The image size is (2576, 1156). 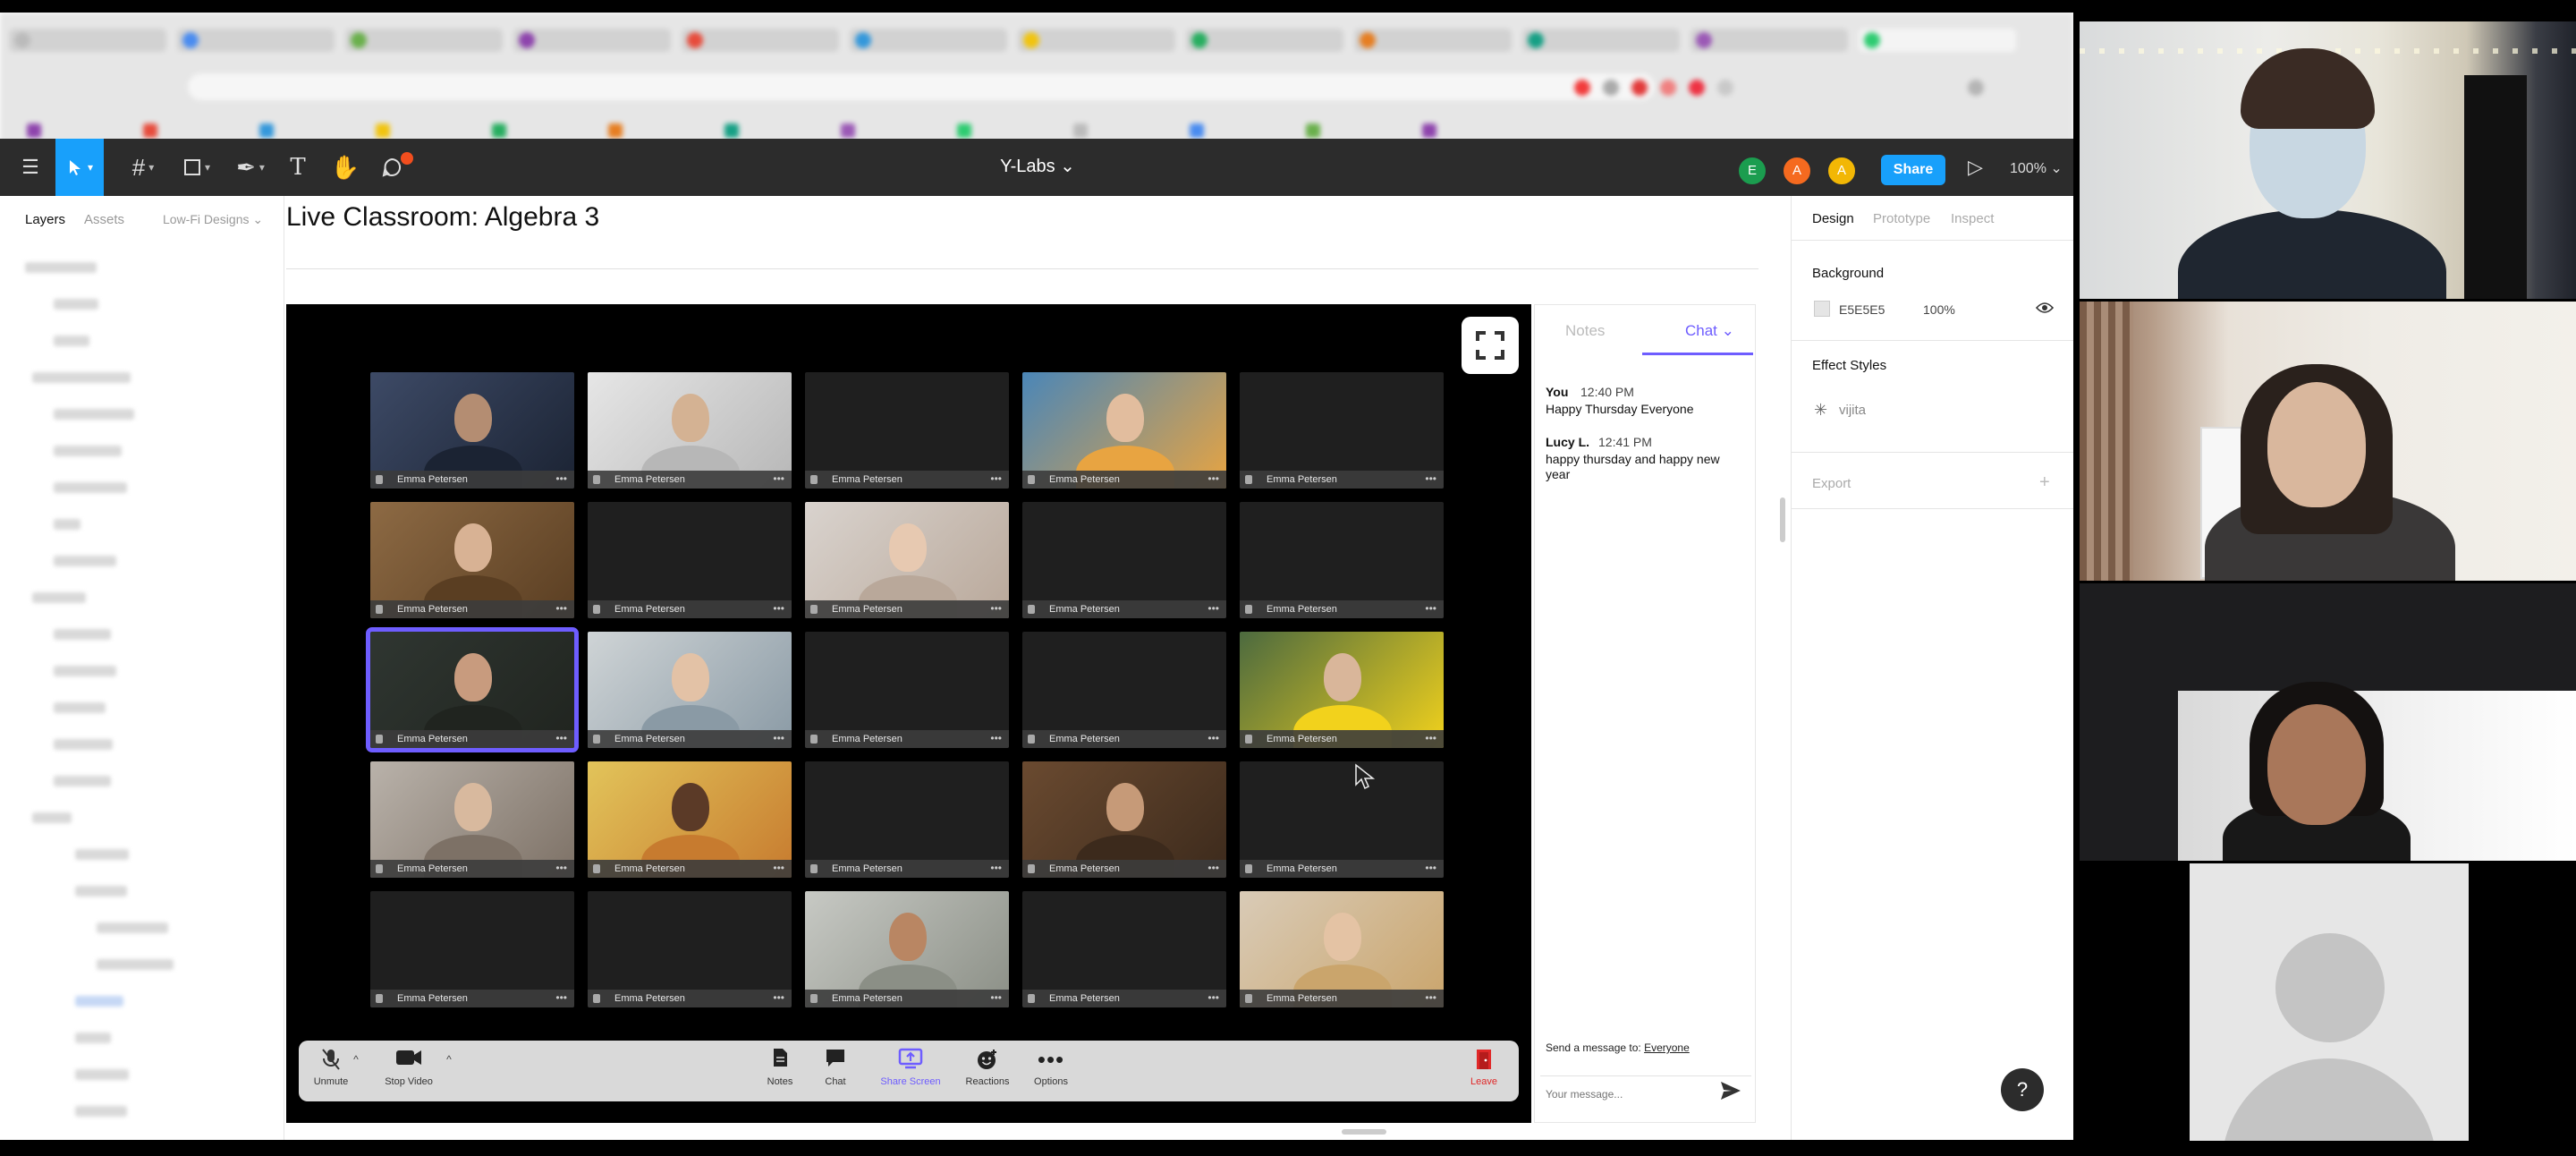 What do you see at coordinates (1731, 1091) in the screenshot?
I see `send-icon` at bounding box center [1731, 1091].